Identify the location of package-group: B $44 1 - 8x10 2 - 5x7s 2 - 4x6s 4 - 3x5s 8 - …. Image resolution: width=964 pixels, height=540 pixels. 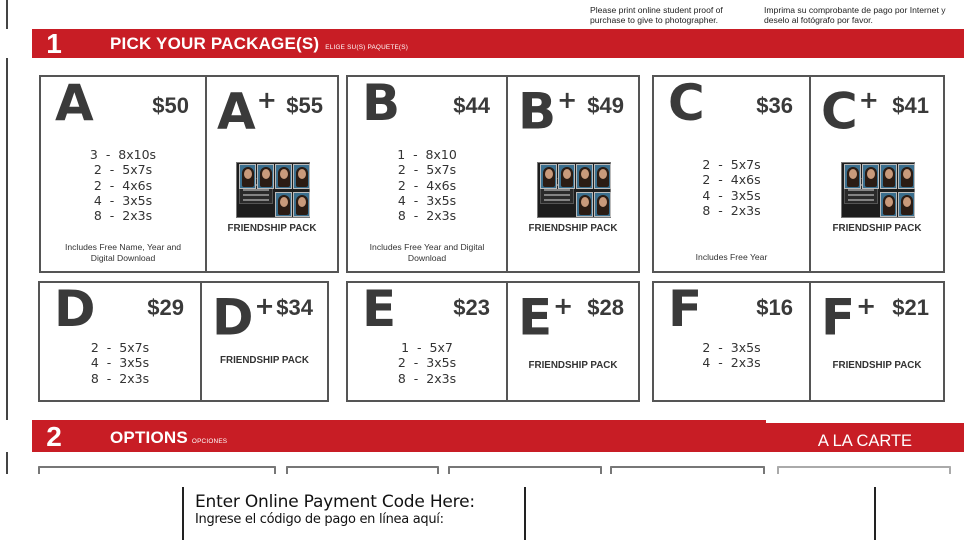
(493, 174).